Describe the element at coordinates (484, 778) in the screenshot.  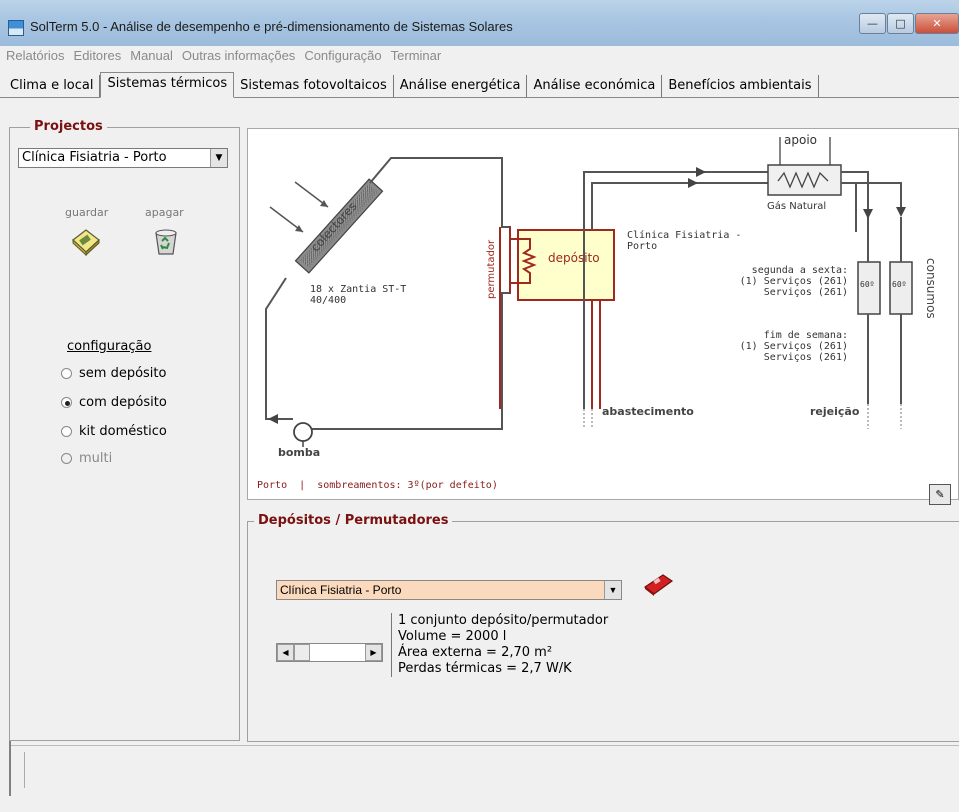
I see `status-area` at that location.